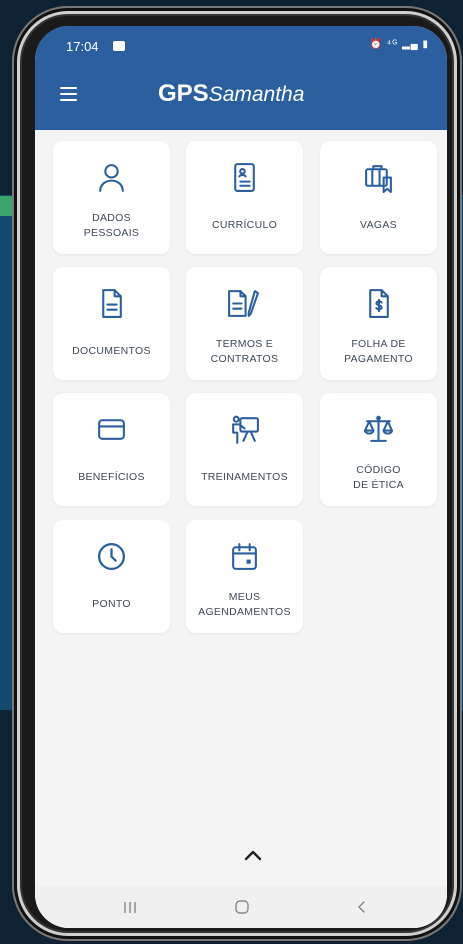  I want to click on card-beneficios: BENEFÍCIOS, so click(111, 449).